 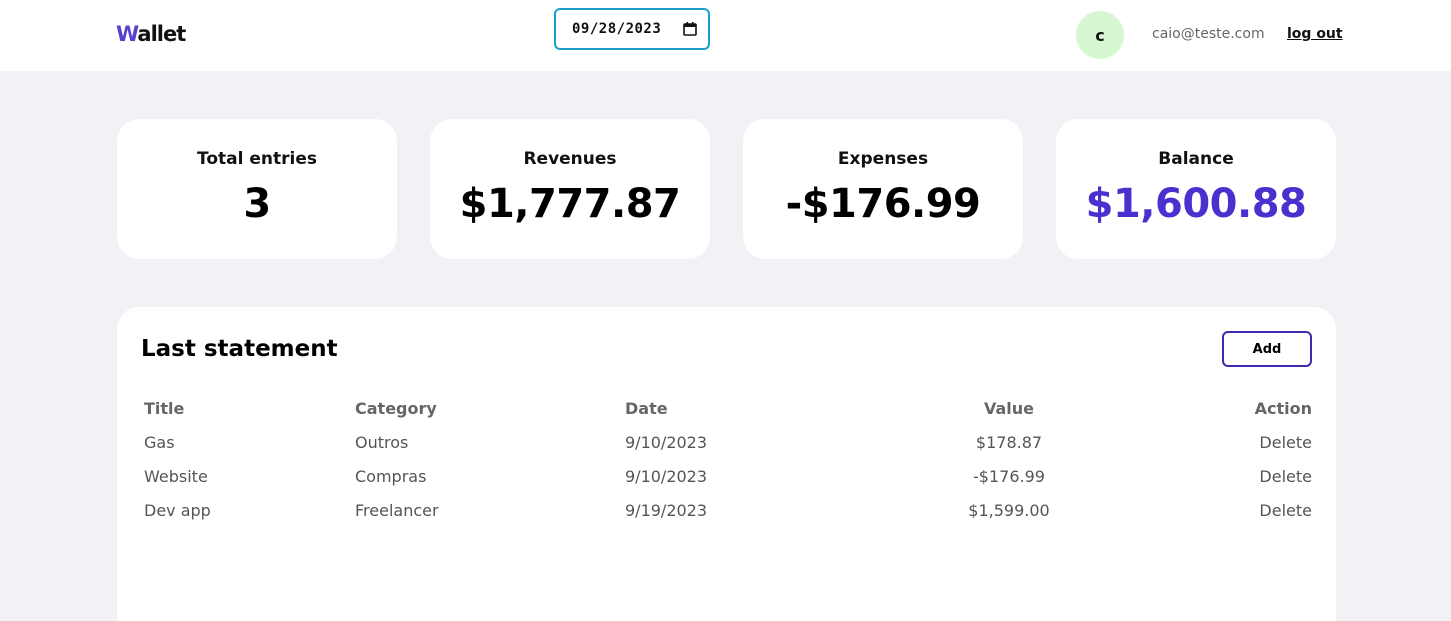 I want to click on table-row-category: Freelancer, so click(x=397, y=510).